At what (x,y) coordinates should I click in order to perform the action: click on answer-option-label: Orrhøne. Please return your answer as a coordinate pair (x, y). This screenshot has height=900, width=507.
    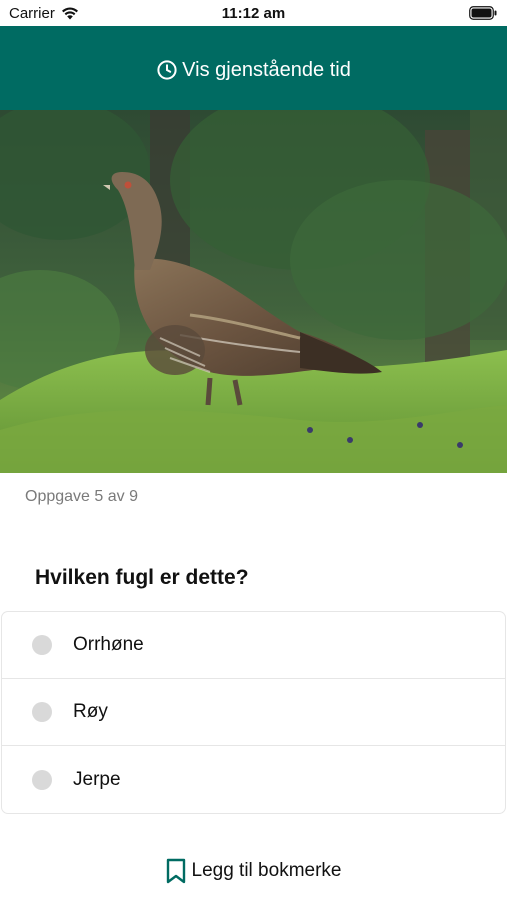
    Looking at the image, I should click on (108, 644).